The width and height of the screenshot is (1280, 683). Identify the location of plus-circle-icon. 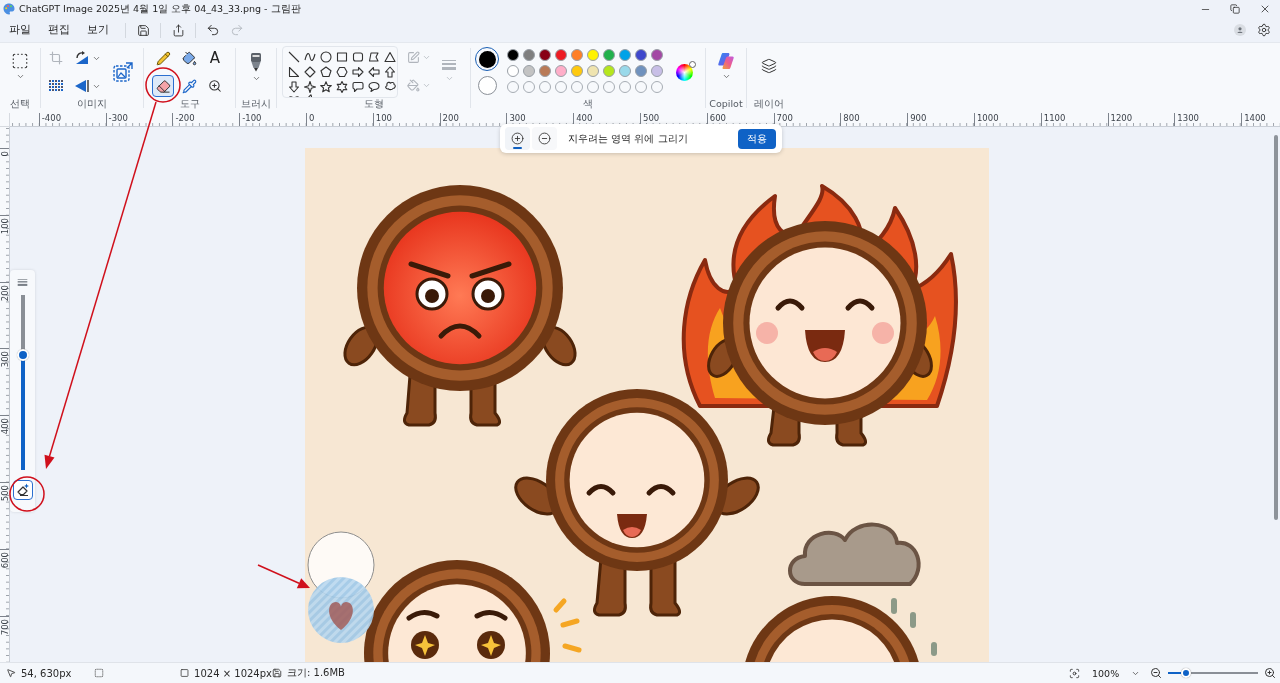
(517, 138).